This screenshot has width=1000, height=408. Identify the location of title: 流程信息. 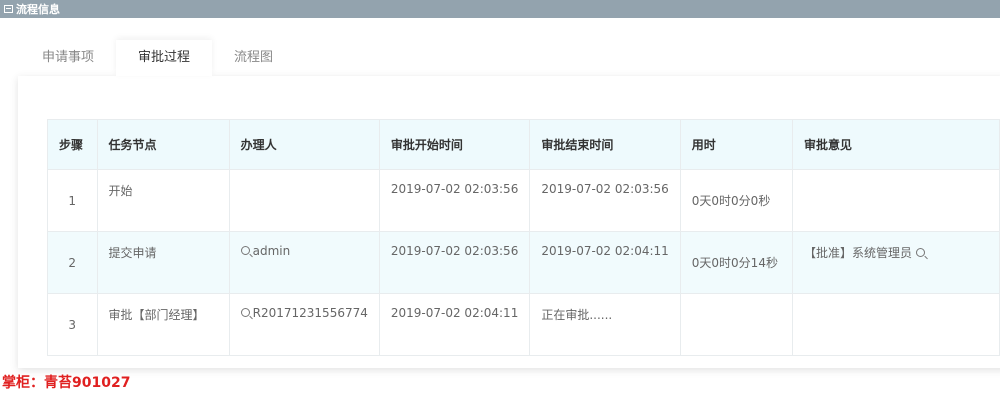
(38, 9).